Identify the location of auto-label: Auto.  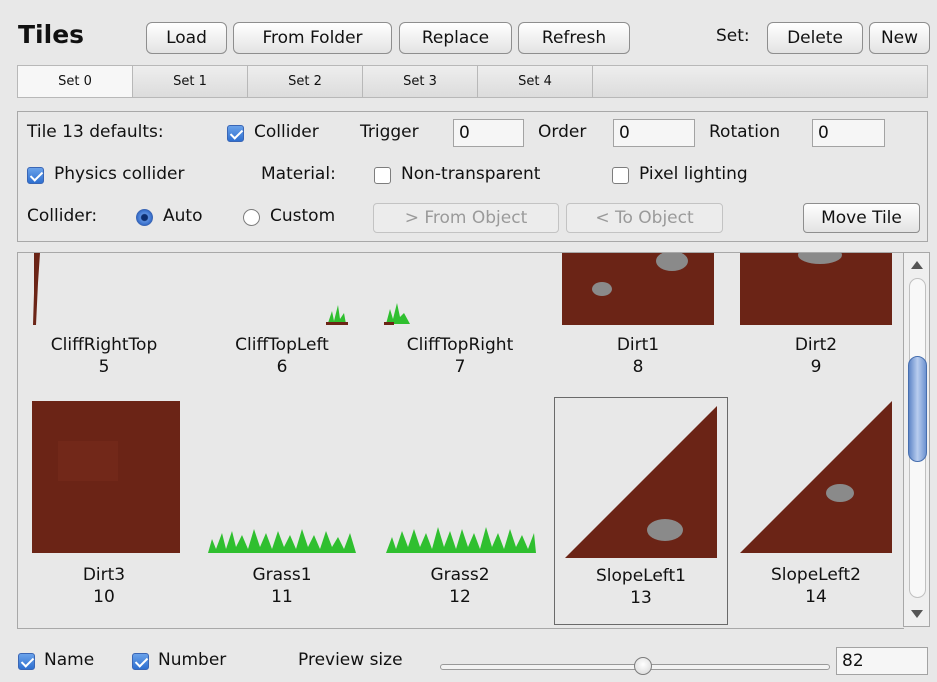
(183, 216).